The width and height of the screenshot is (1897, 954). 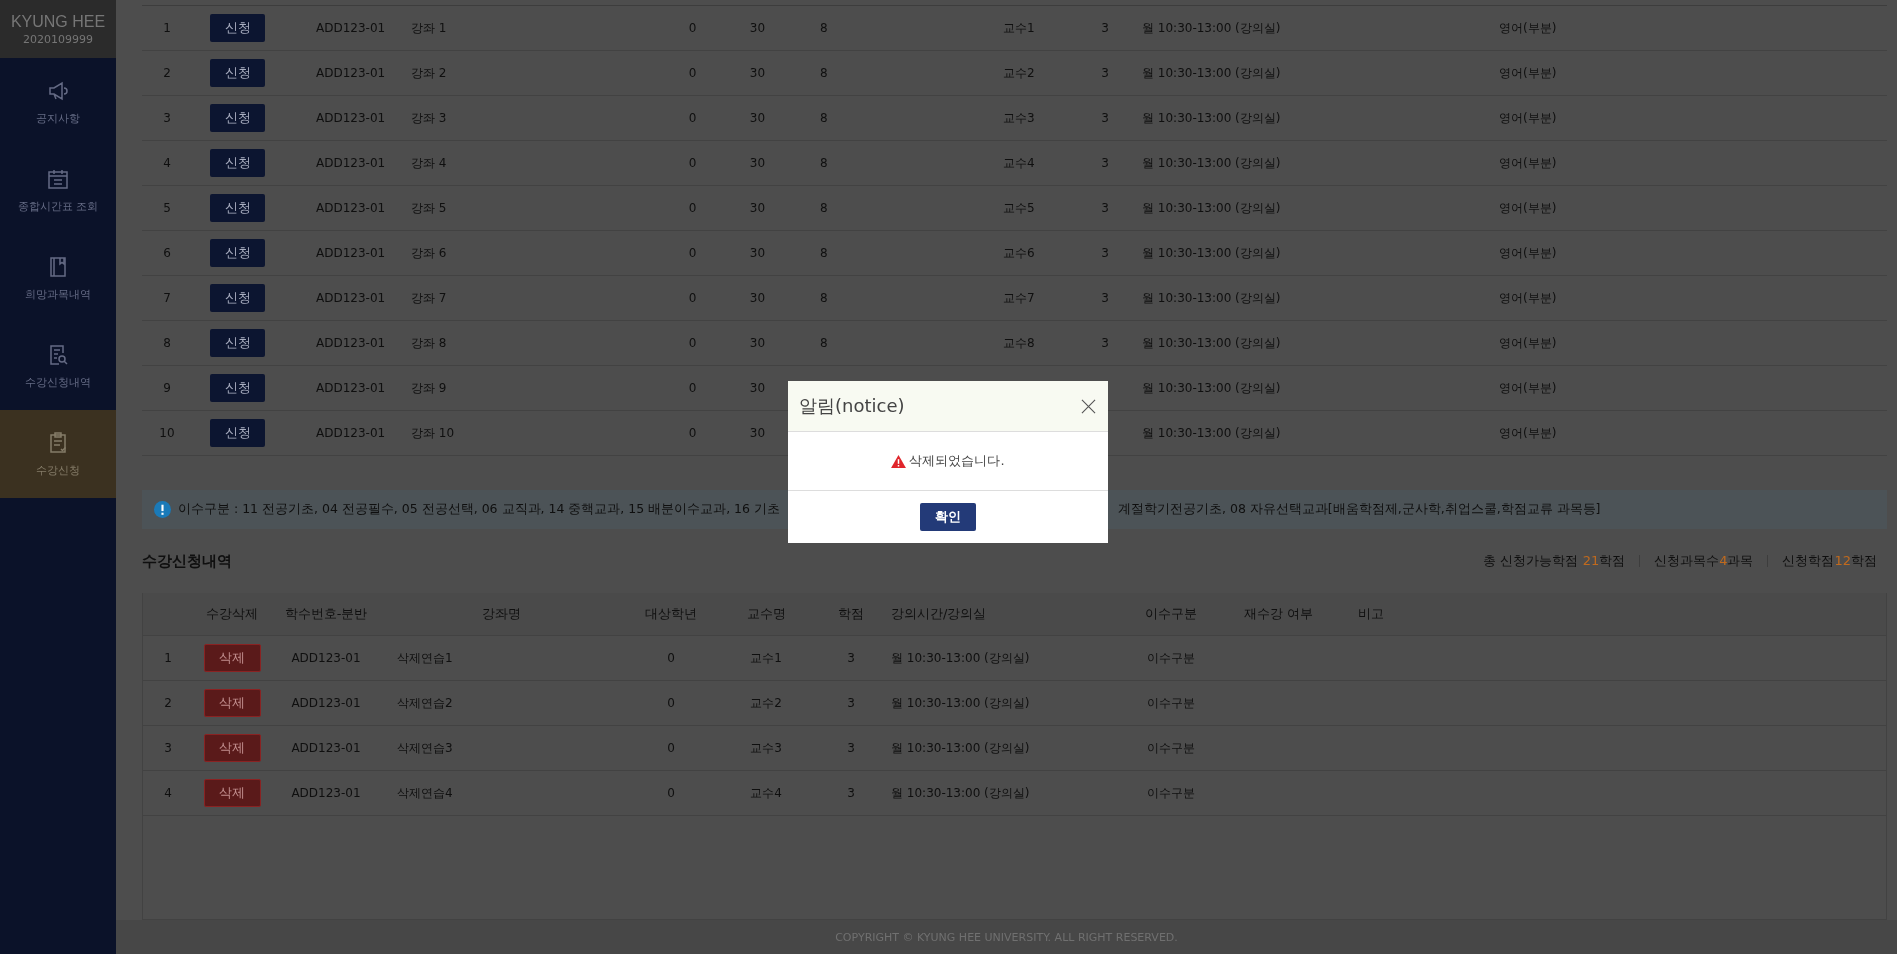 I want to click on course-name: 삭제연습4, so click(x=425, y=793).